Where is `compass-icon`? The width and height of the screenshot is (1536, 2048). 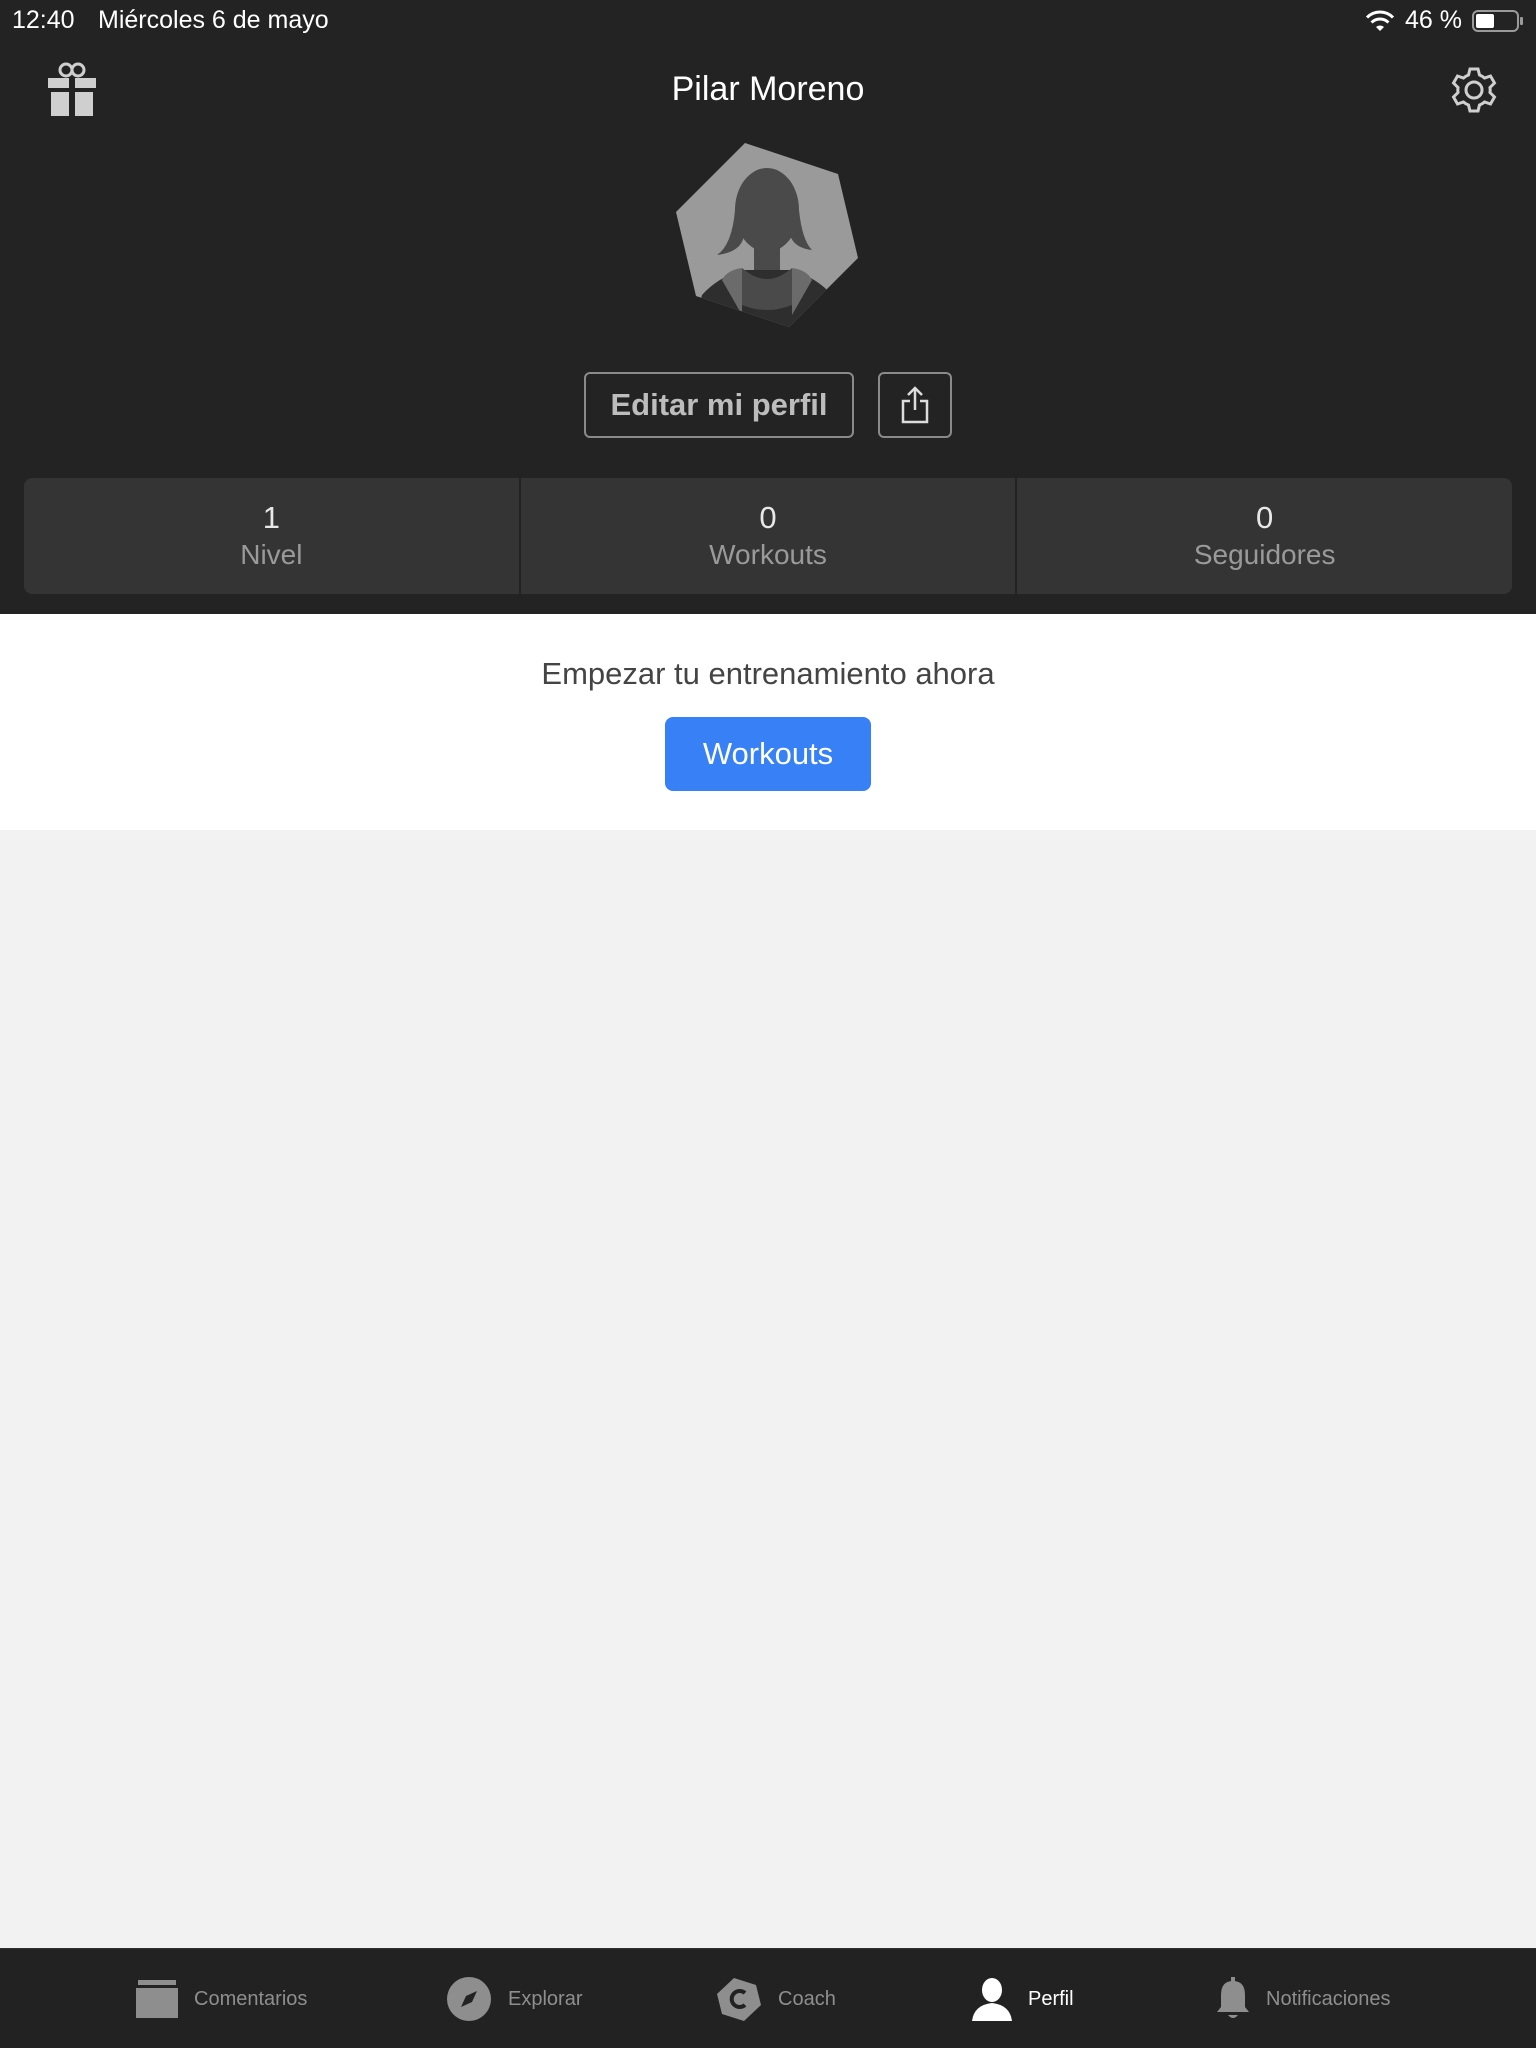
compass-icon is located at coordinates (469, 1999).